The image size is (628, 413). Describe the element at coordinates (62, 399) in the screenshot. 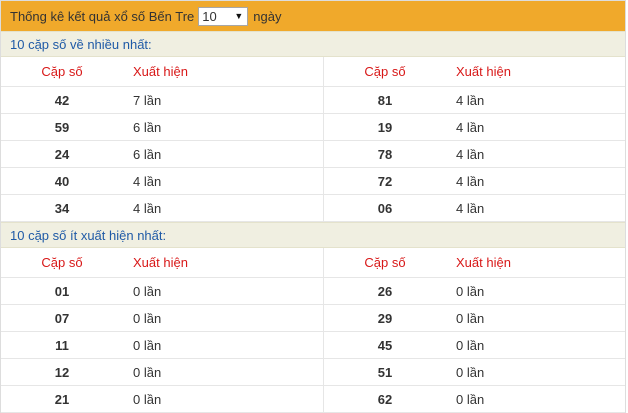

I see `pair-number: 21` at that location.